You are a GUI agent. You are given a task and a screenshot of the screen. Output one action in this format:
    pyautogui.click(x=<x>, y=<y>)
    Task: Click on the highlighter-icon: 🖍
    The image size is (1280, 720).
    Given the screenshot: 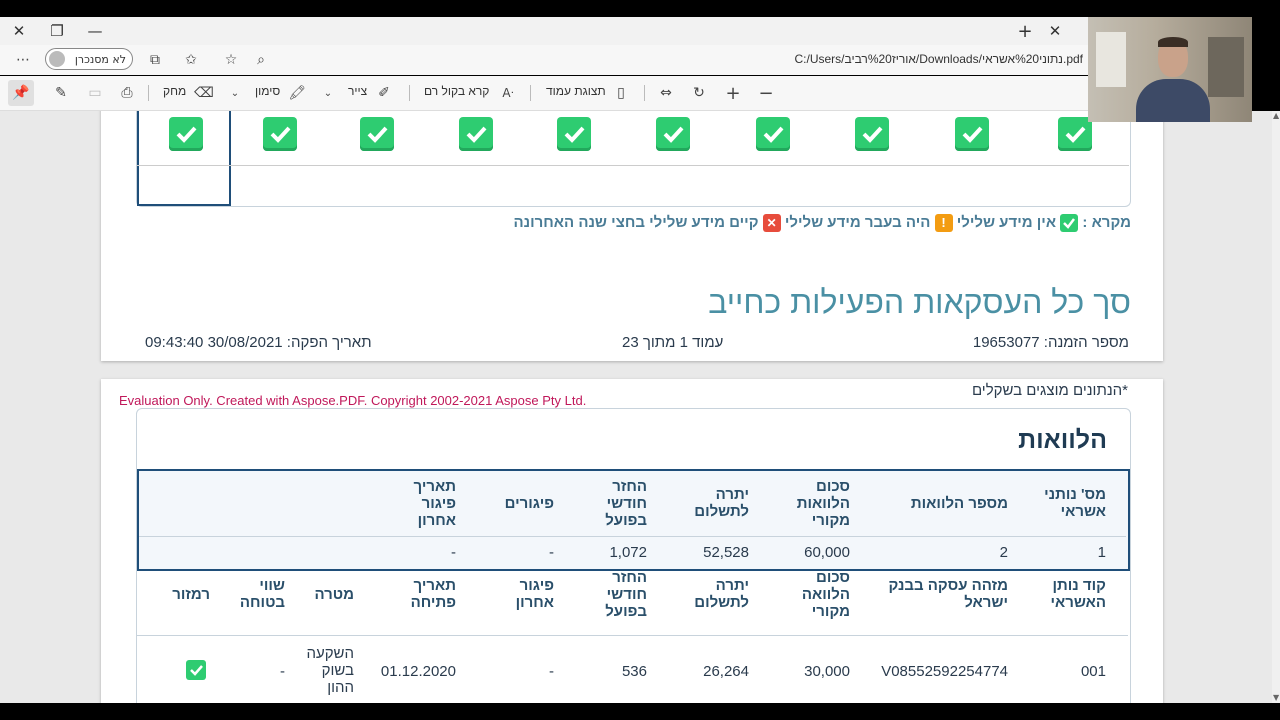 What is the action you would take?
    pyautogui.click(x=297, y=93)
    